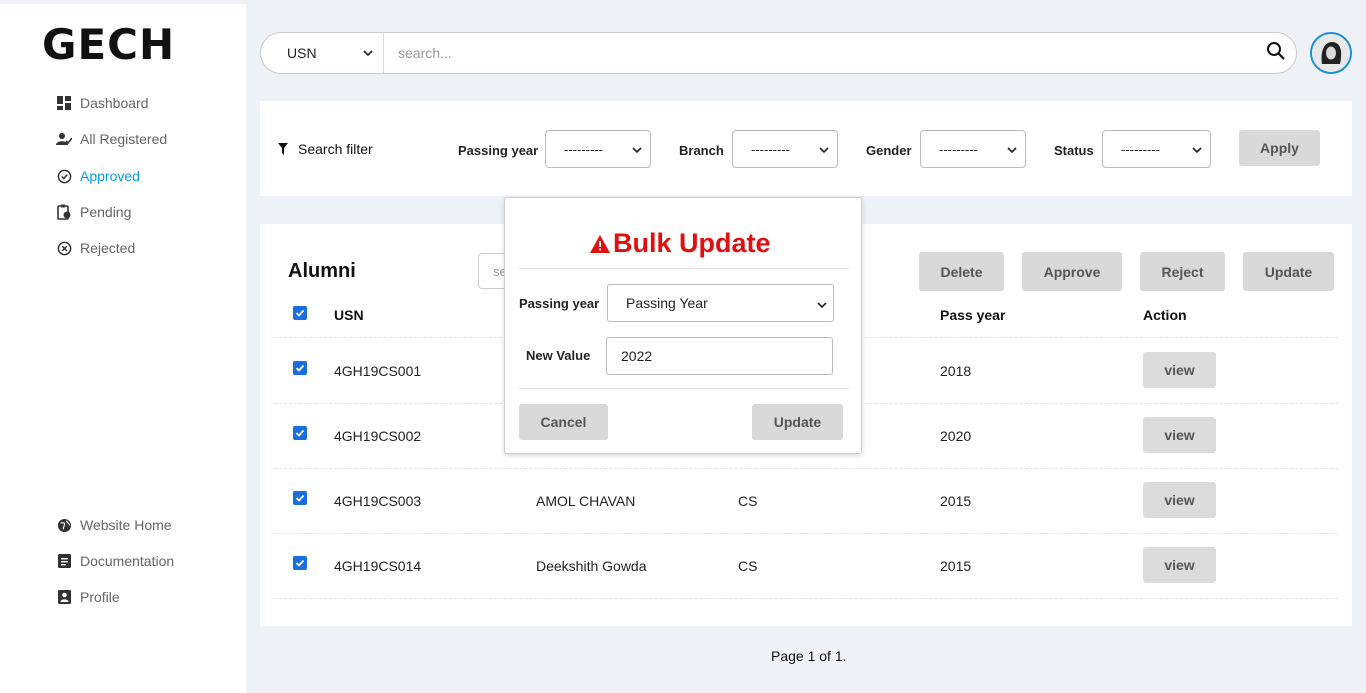 The height and width of the screenshot is (693, 1366). What do you see at coordinates (108, 248) in the screenshot?
I see `sidebar-item-label: Rejected` at bounding box center [108, 248].